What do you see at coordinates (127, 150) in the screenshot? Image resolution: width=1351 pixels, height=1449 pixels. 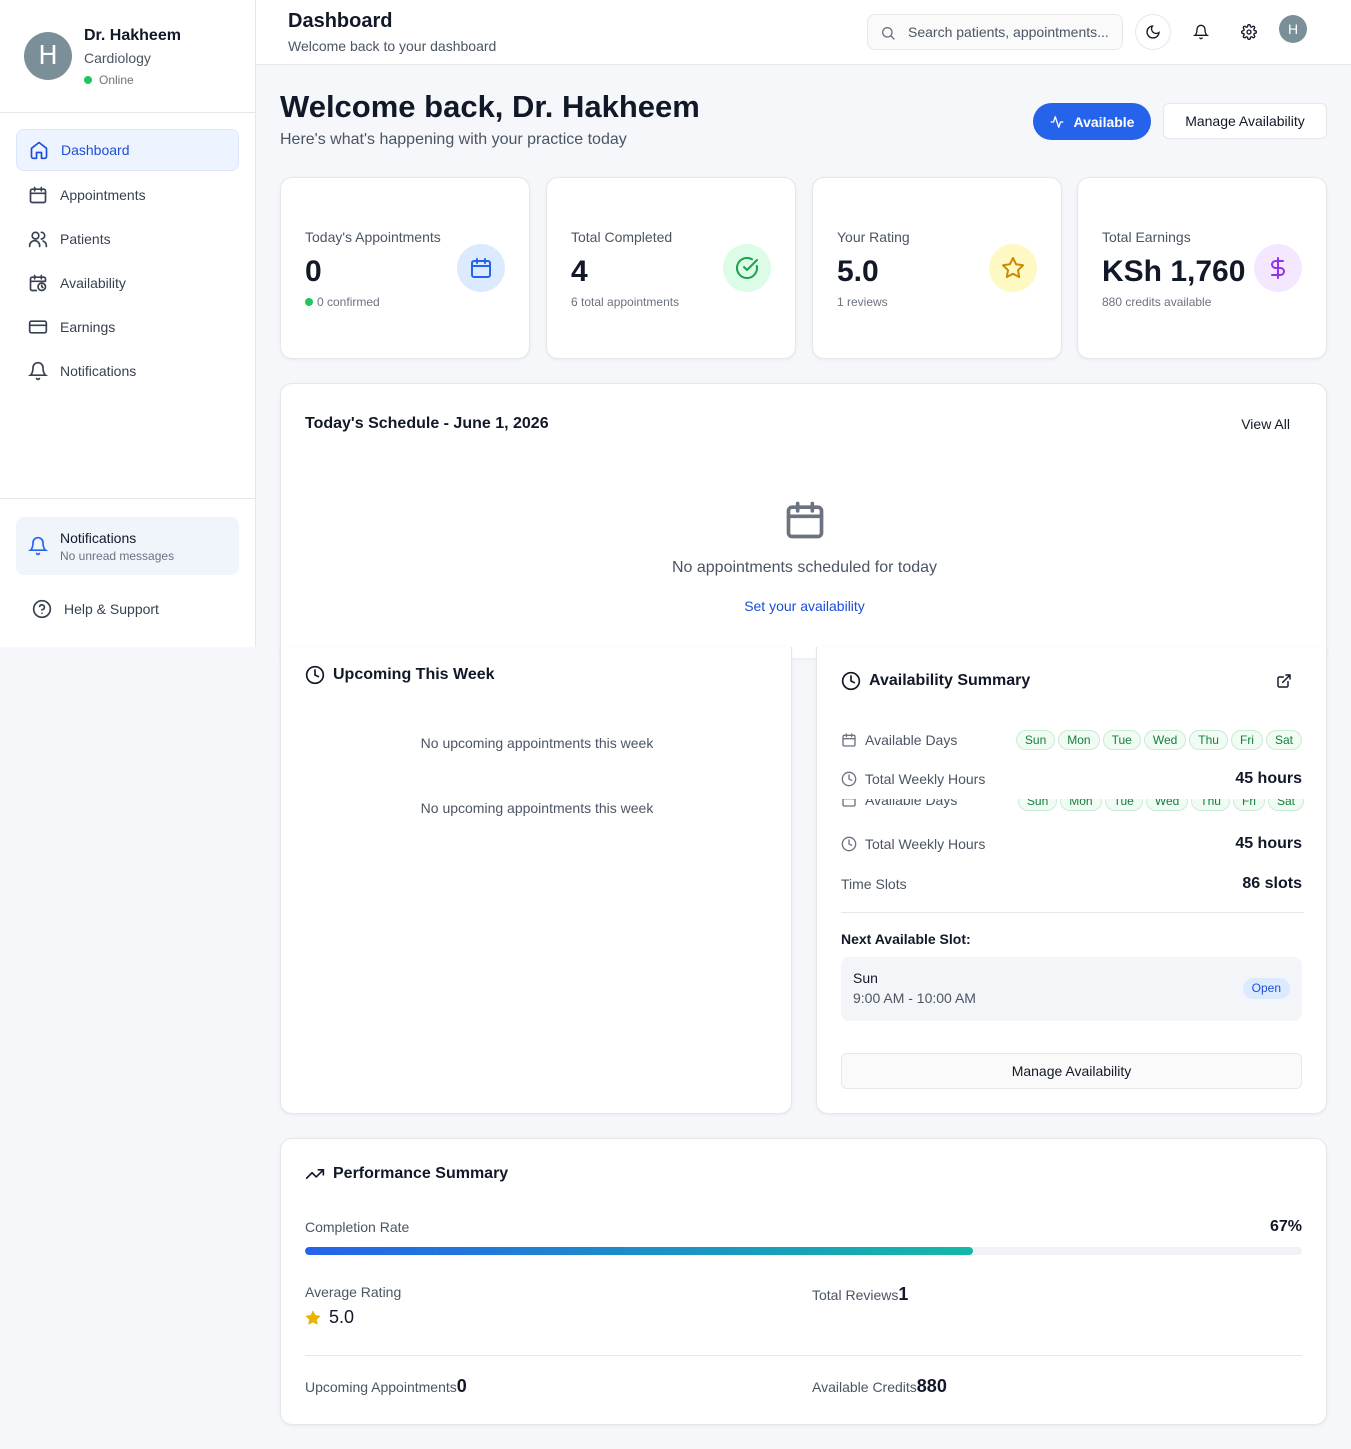 I see `sidebar-item-dashboard: Dashboard` at bounding box center [127, 150].